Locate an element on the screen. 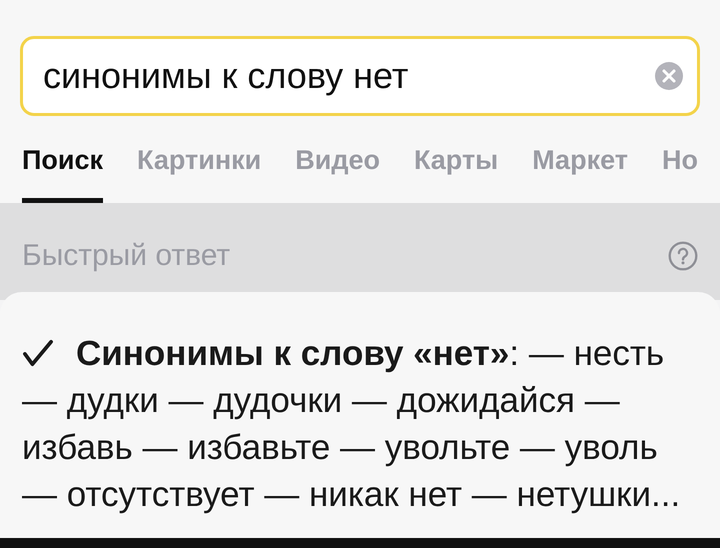 The image size is (720, 548). search-input: синонимы к слову нет is located at coordinates (349, 76).